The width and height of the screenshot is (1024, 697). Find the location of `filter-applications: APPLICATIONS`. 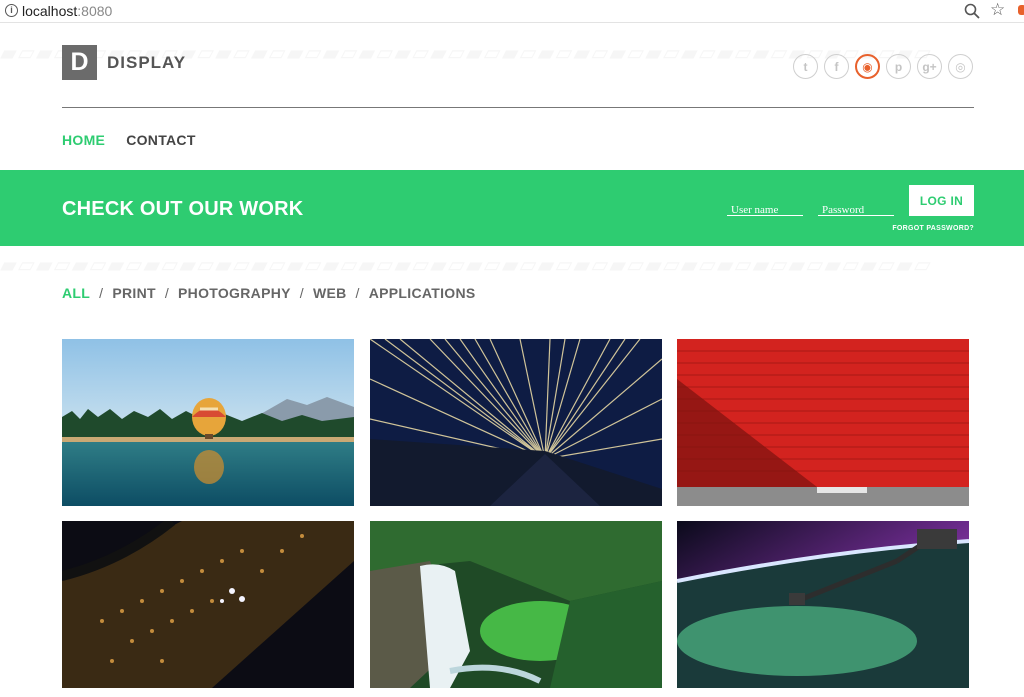

filter-applications: APPLICATIONS is located at coordinates (422, 293).